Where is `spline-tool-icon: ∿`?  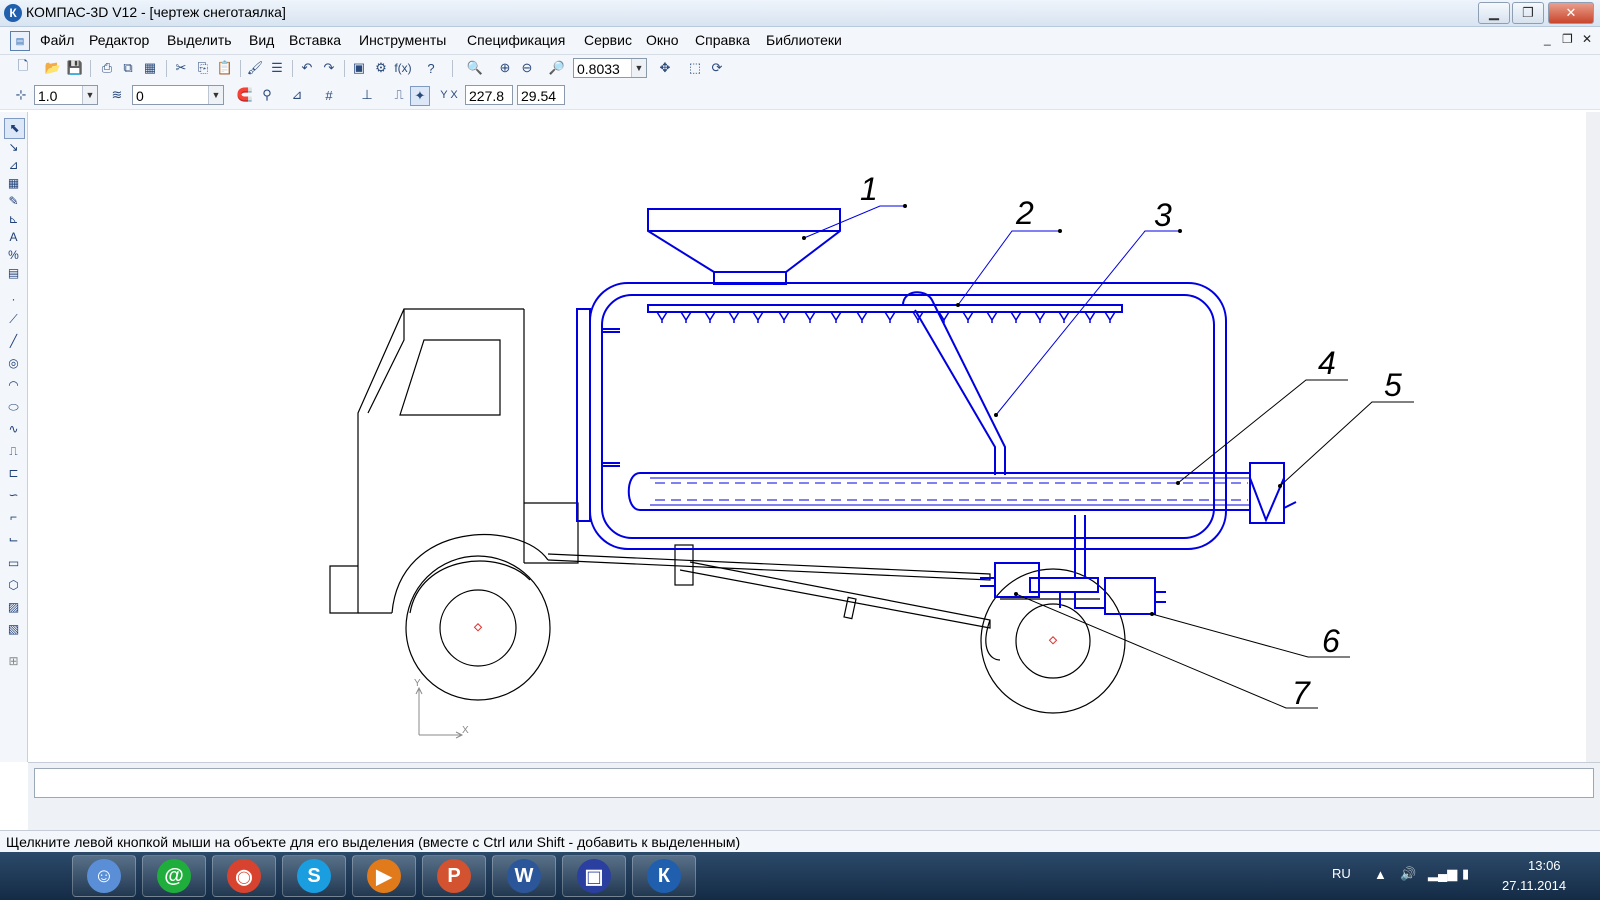 spline-tool-icon: ∿ is located at coordinates (13, 429).